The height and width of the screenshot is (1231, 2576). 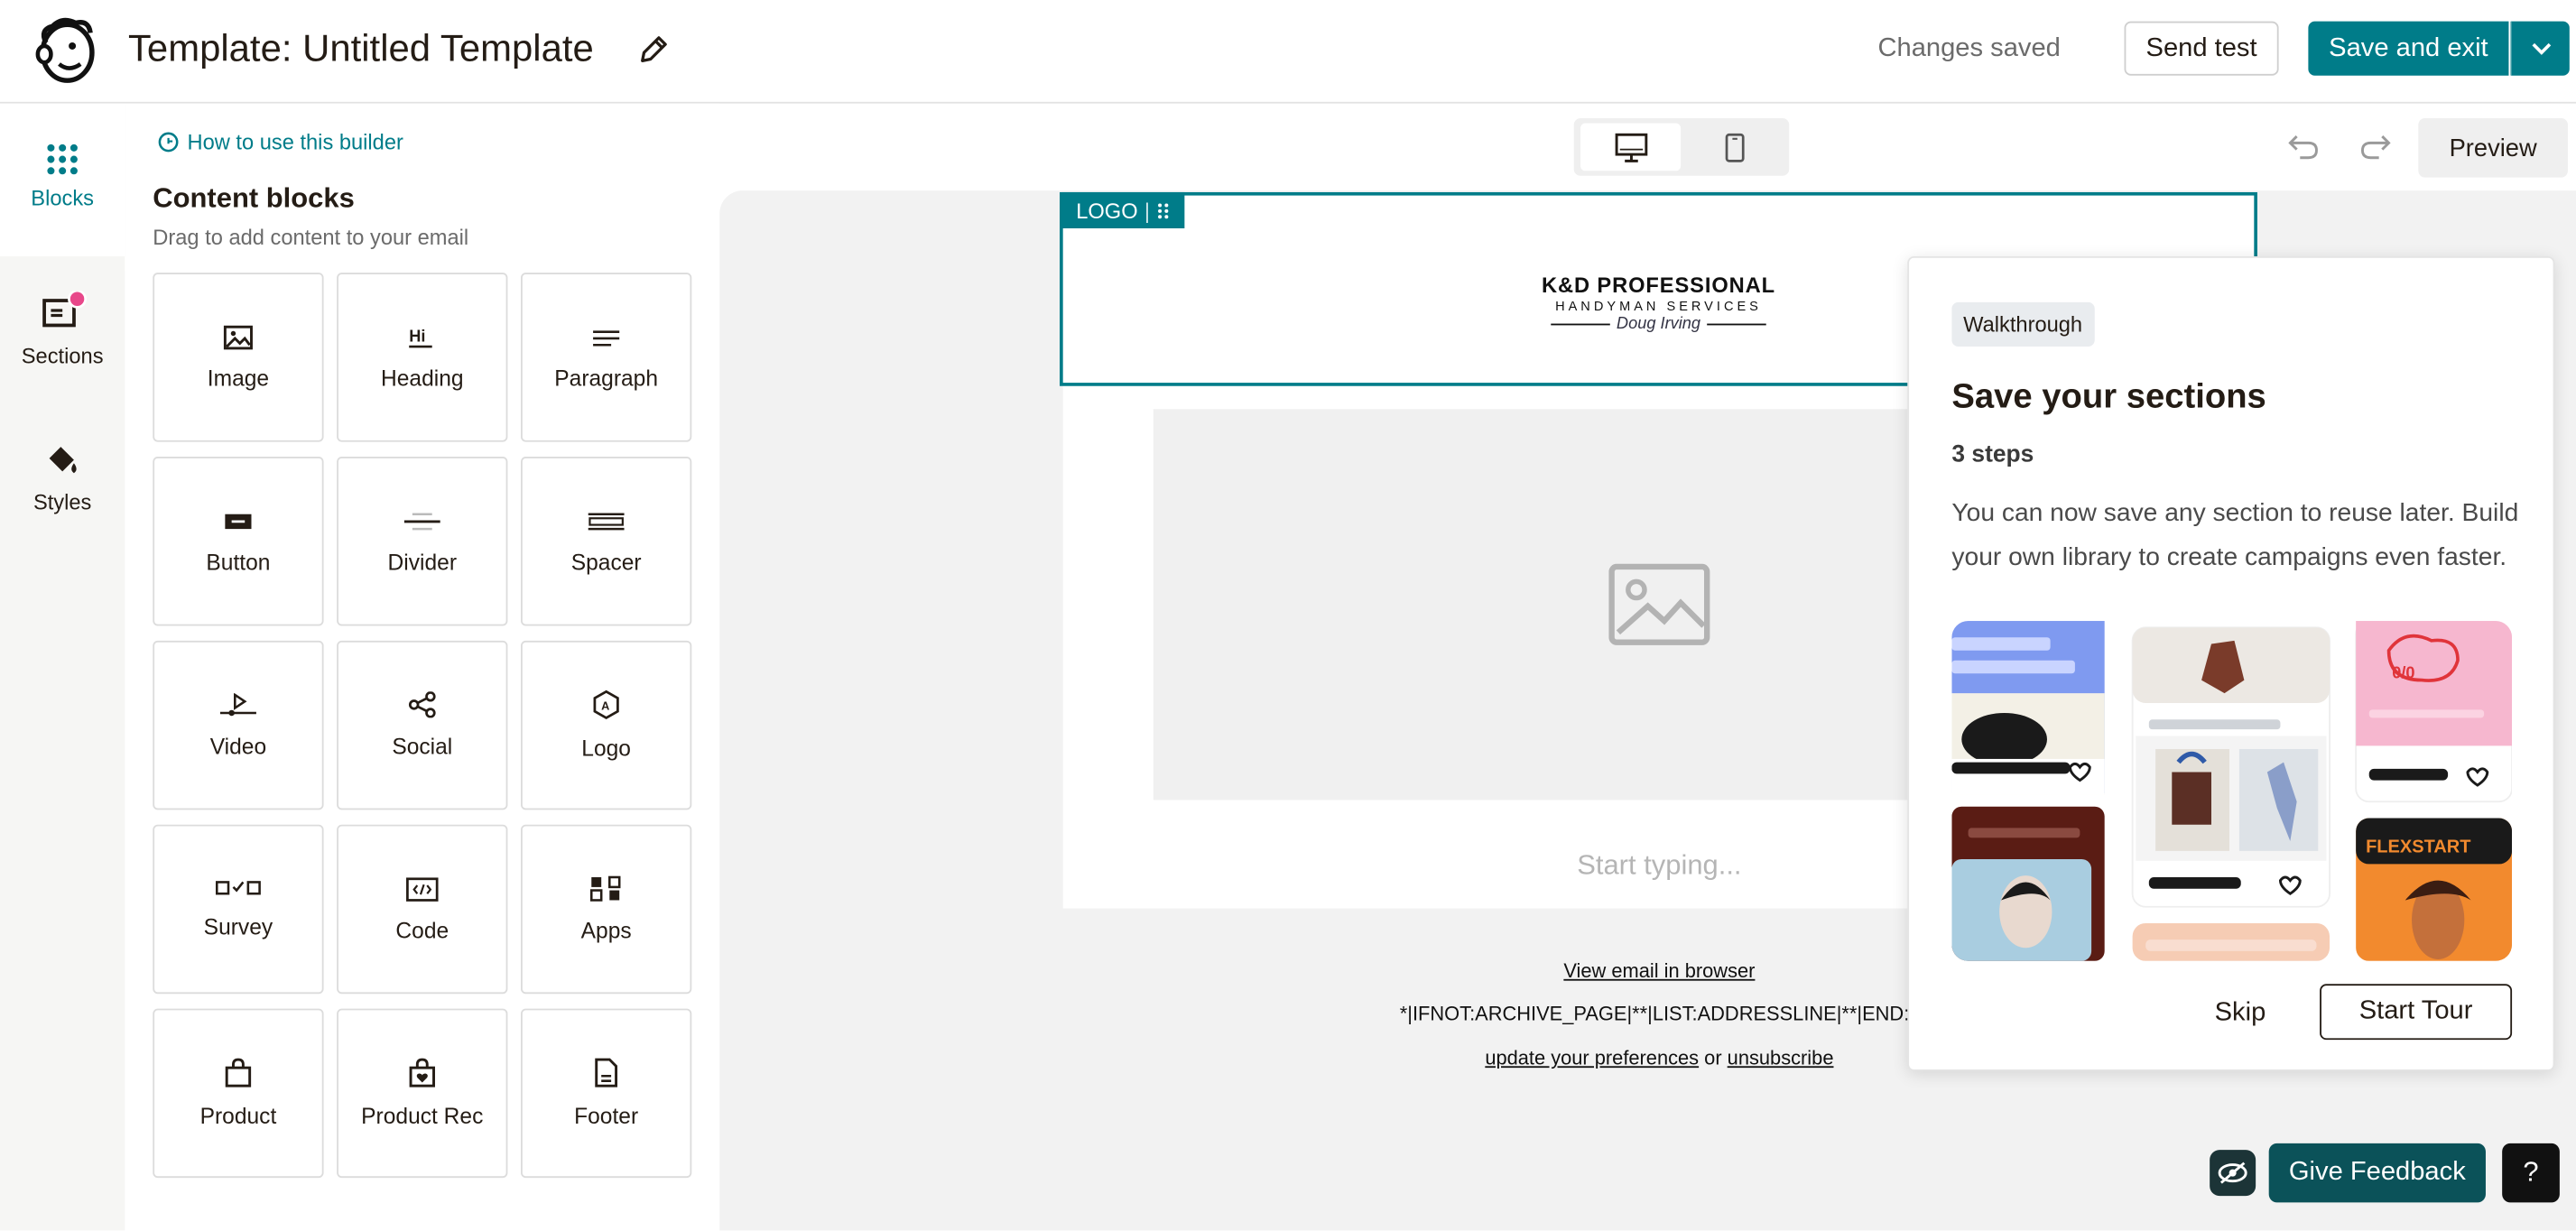 What do you see at coordinates (606, 1116) in the screenshot?
I see `block-label: Footer` at bounding box center [606, 1116].